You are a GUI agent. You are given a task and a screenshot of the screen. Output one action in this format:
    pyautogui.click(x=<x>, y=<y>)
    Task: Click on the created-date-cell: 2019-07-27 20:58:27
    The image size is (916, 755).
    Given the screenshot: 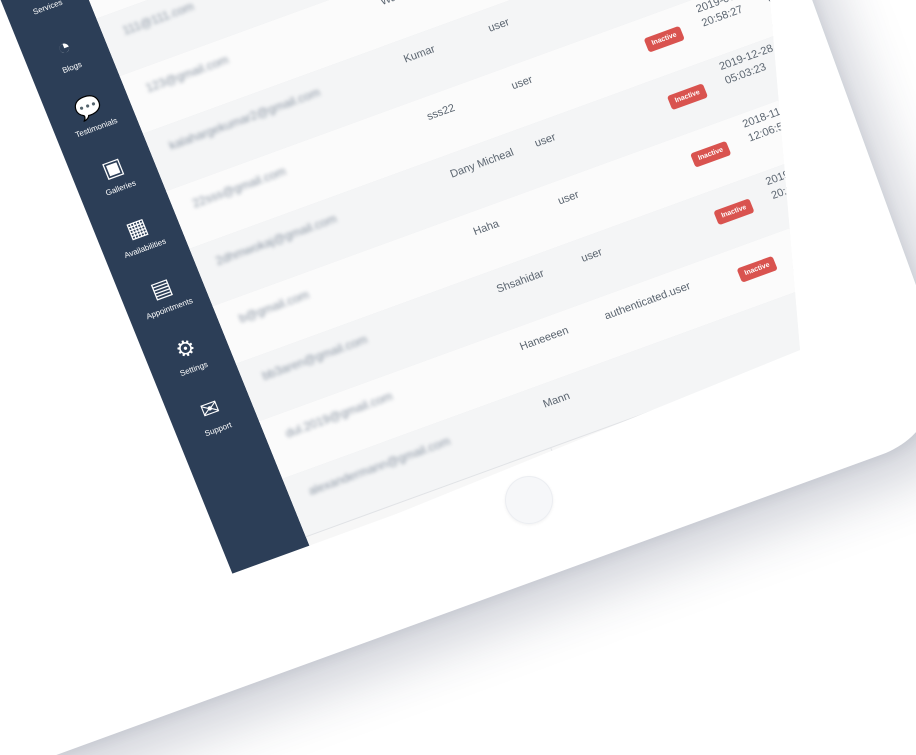 What is the action you would take?
    pyautogui.click(x=723, y=15)
    